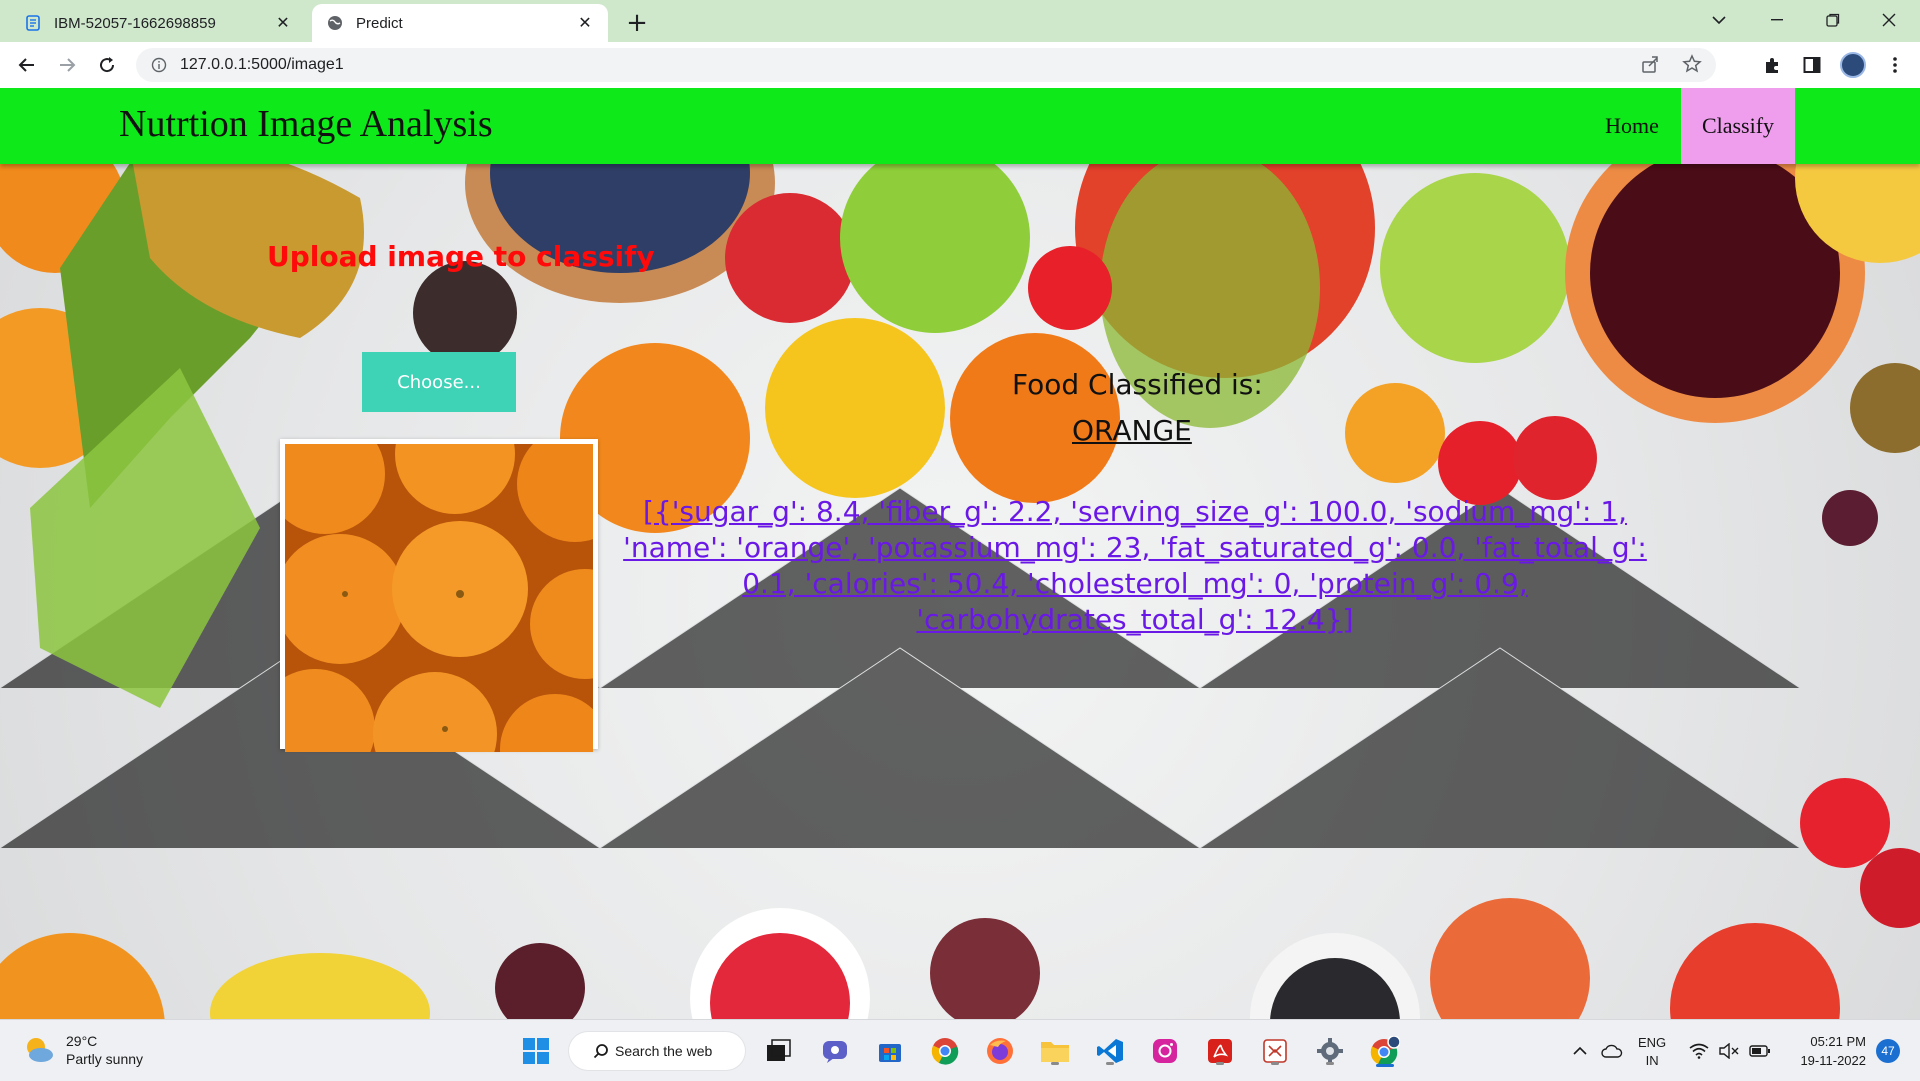  Describe the element at coordinates (159, 65) in the screenshot. I see `info-icon` at that location.